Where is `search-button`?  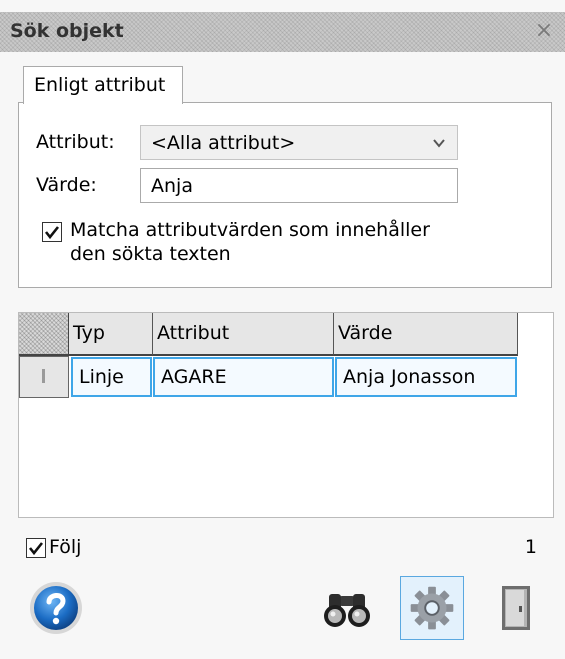 search-button is located at coordinates (347, 608).